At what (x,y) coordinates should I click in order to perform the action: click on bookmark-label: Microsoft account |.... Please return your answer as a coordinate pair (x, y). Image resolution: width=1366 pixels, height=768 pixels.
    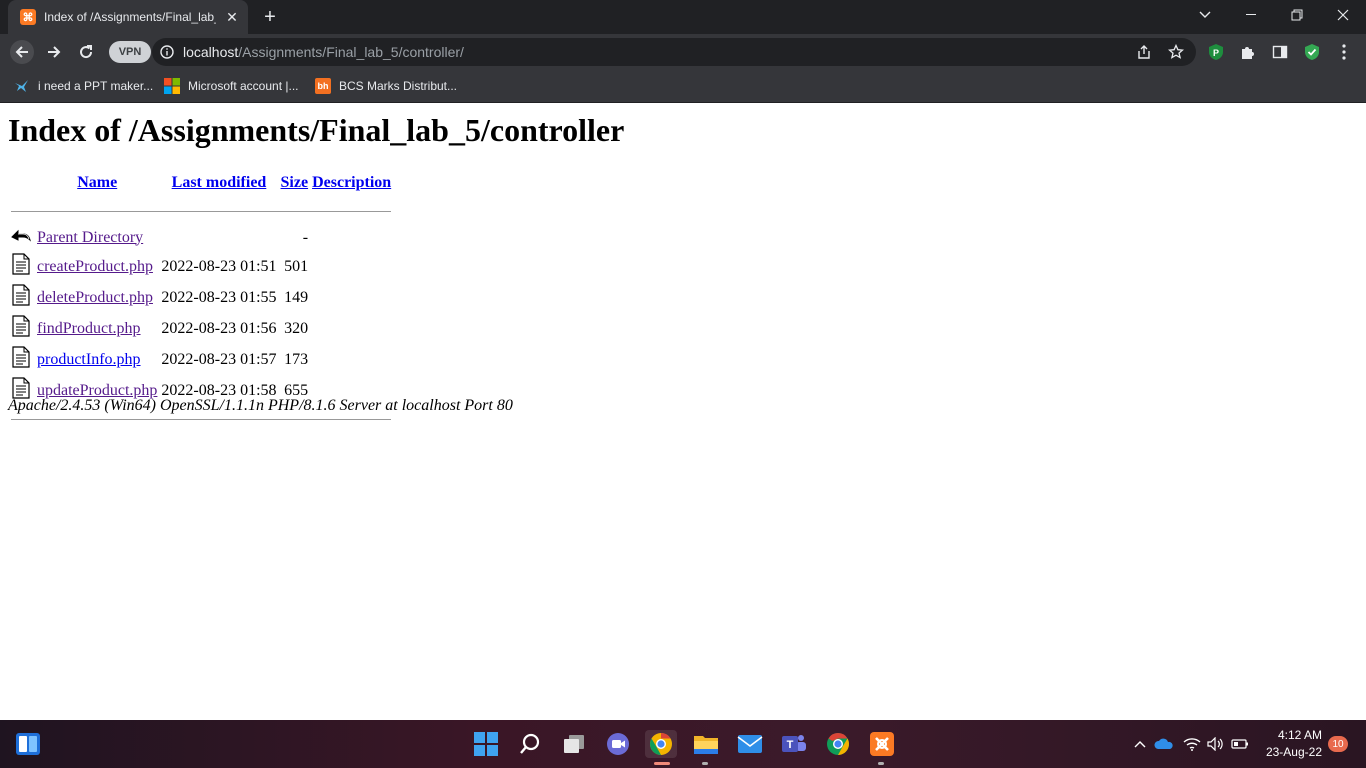
    Looking at the image, I should click on (243, 86).